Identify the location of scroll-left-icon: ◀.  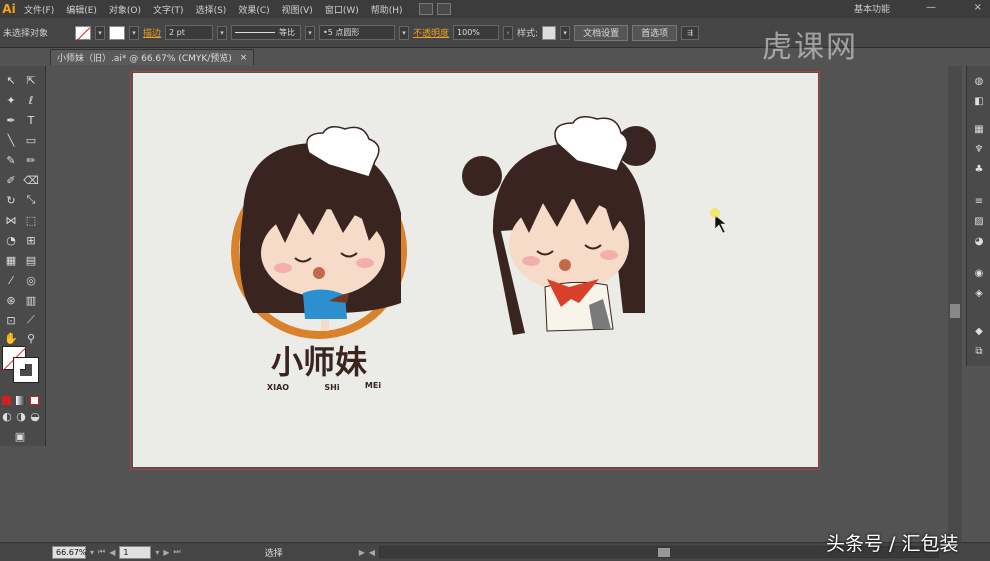
(372, 552).